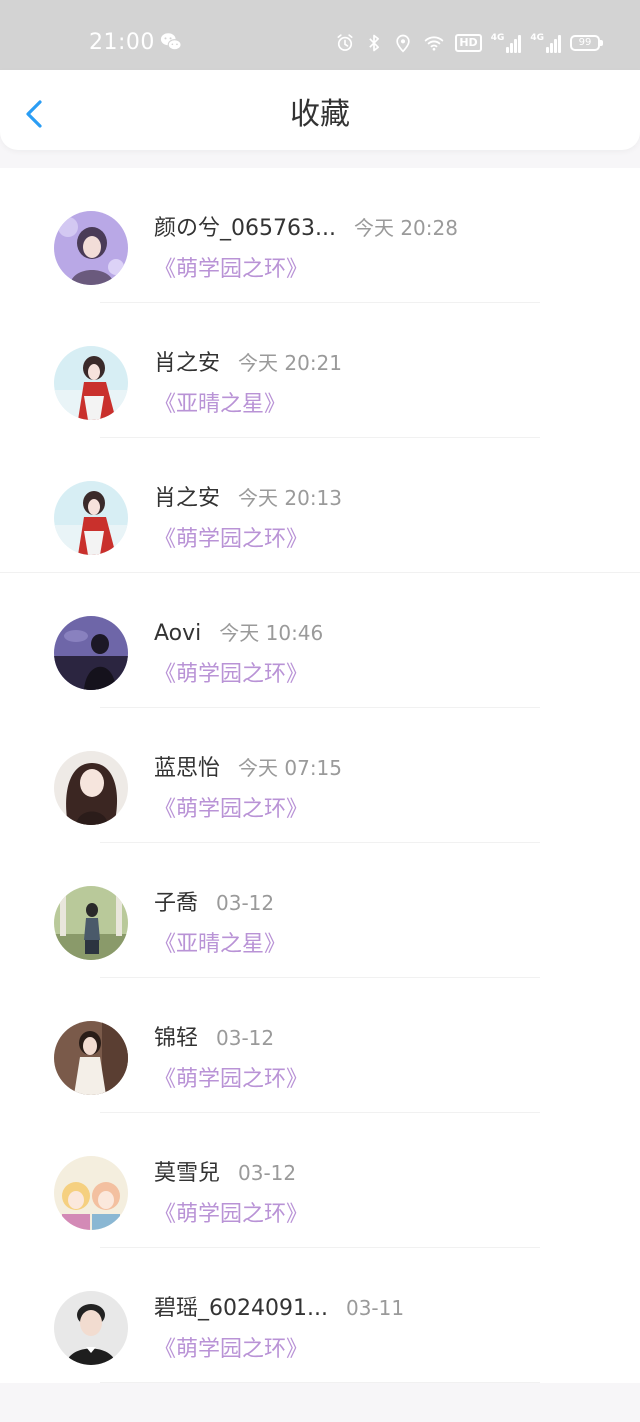 The height and width of the screenshot is (1422, 640). Describe the element at coordinates (214, 1038) in the screenshot. I see `item-header: 锦轻 03-12` at that location.